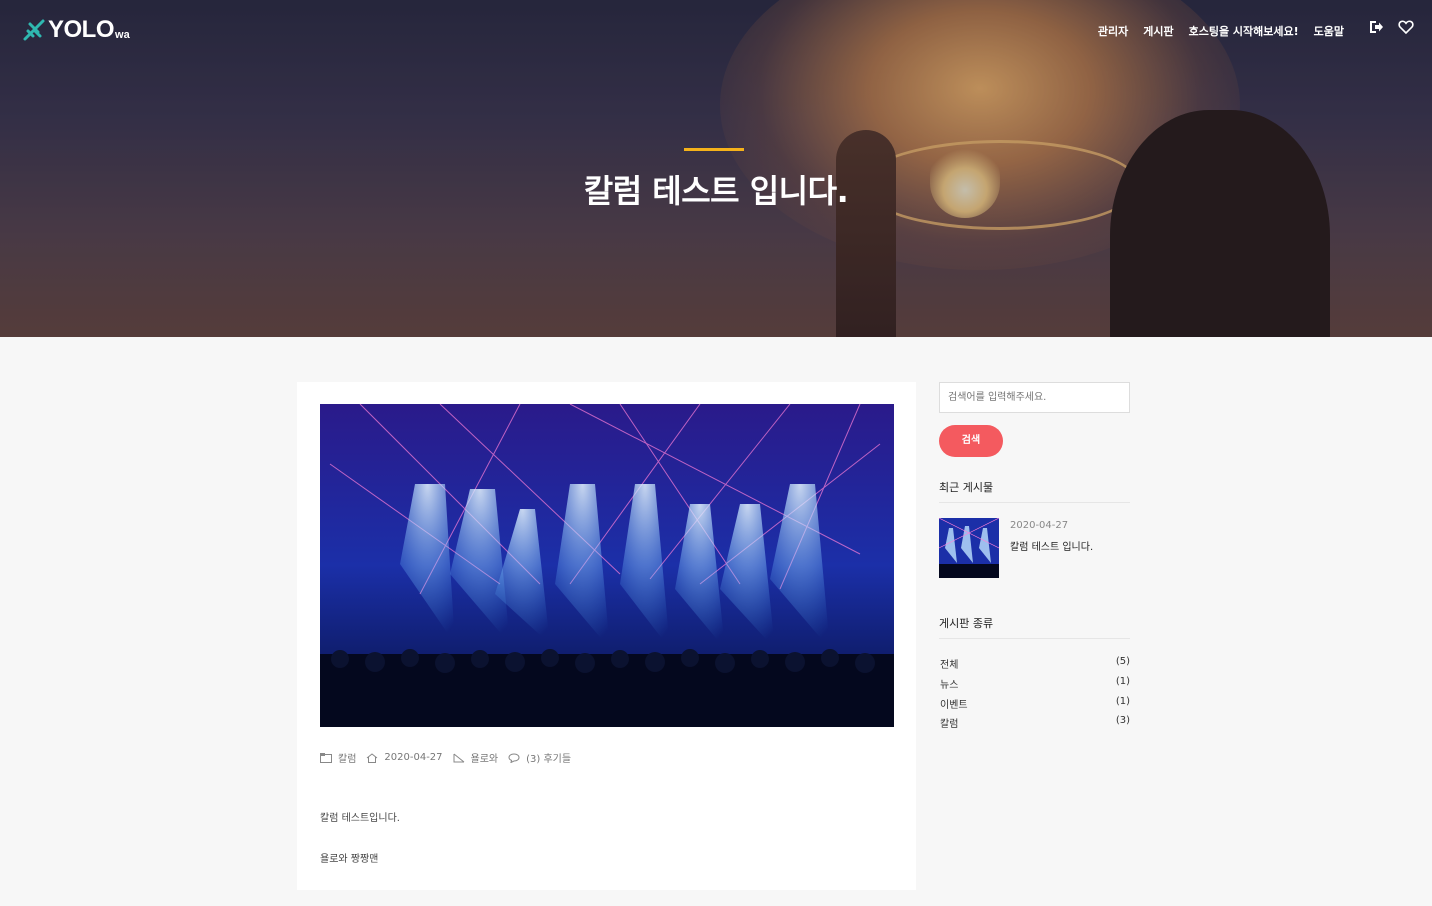 The image size is (1432, 906). Describe the element at coordinates (1035, 683) in the screenshot. I see `category-item-news: 뉴스 (1)` at that location.